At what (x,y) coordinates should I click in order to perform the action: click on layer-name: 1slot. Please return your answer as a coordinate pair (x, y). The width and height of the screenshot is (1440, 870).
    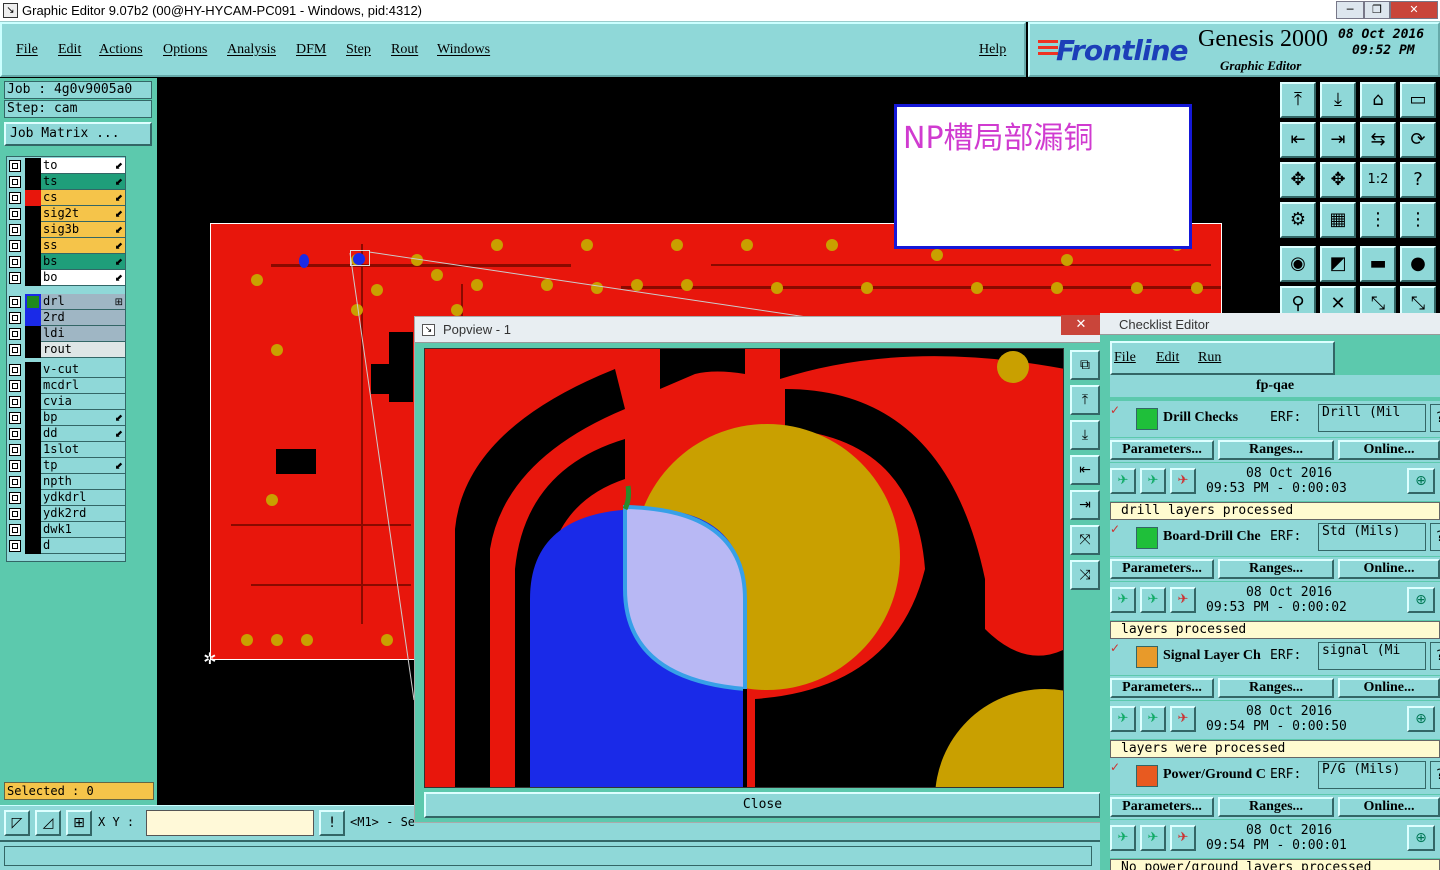
    Looking at the image, I should click on (83, 450).